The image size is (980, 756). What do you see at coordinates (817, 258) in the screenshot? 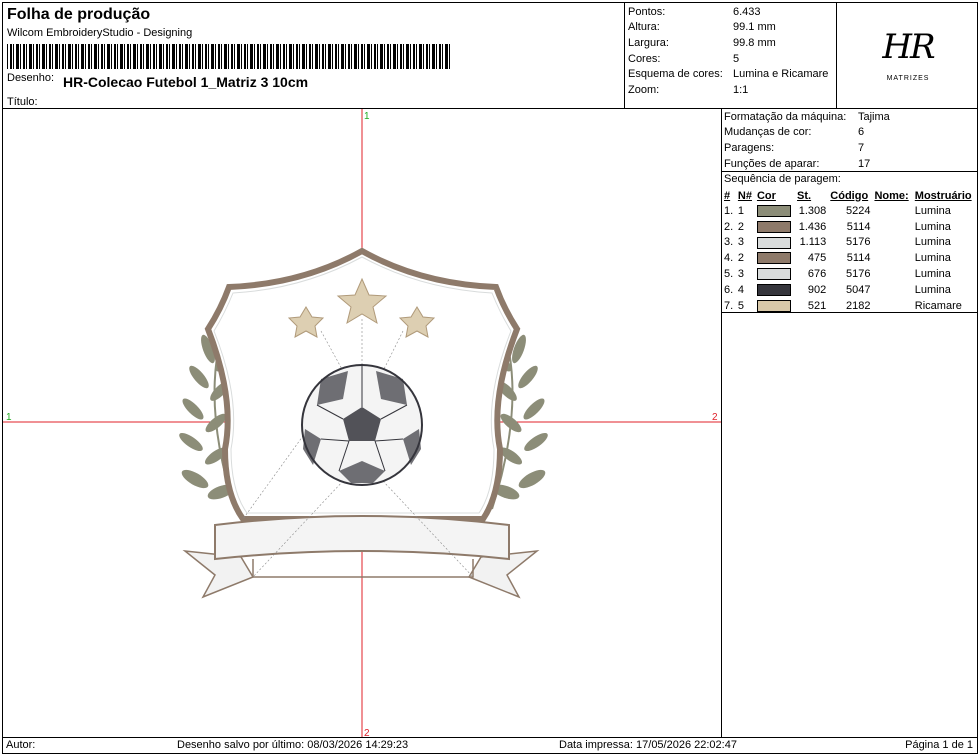
I see `stitch-count: 475` at bounding box center [817, 258].